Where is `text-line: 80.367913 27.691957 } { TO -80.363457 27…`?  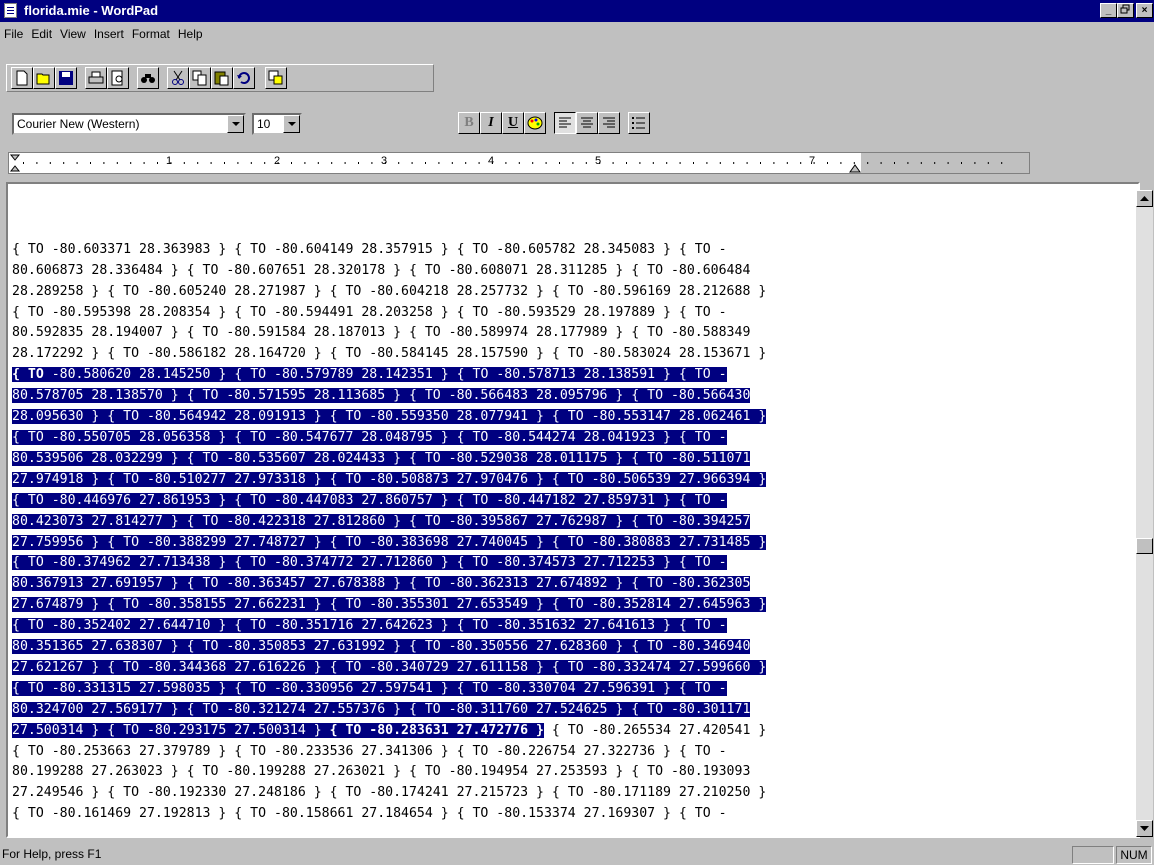 text-line: 80.367913 27.691957 } { TO -80.363457 27… is located at coordinates (389, 584).